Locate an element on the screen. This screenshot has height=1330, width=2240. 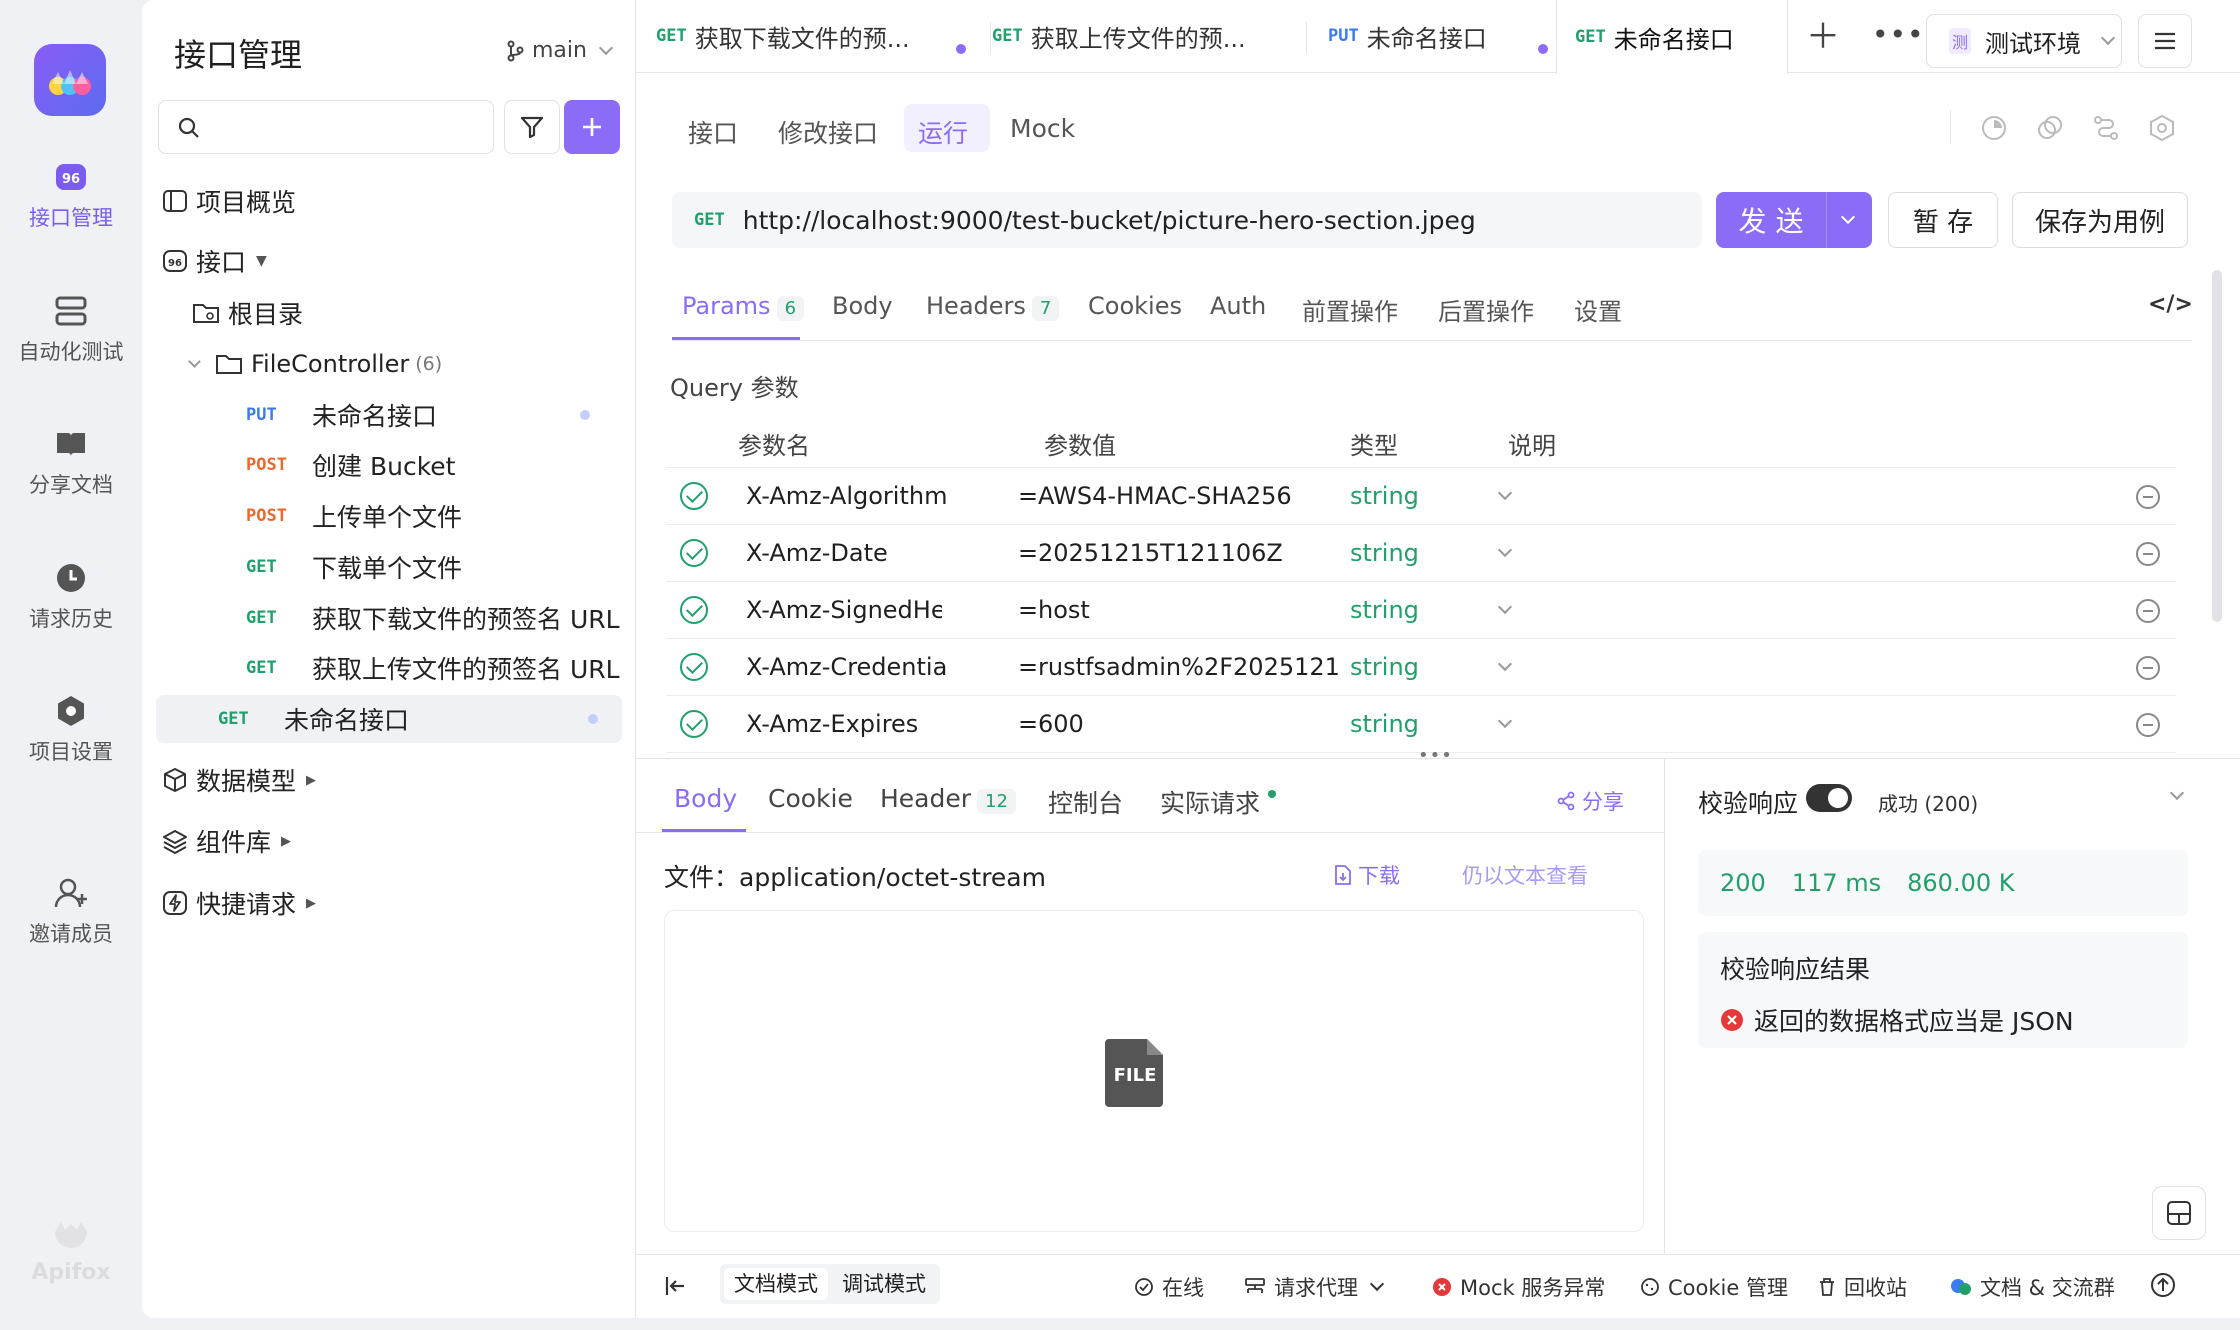
rail-item-automation: 自动化测试 is located at coordinates (71, 330).